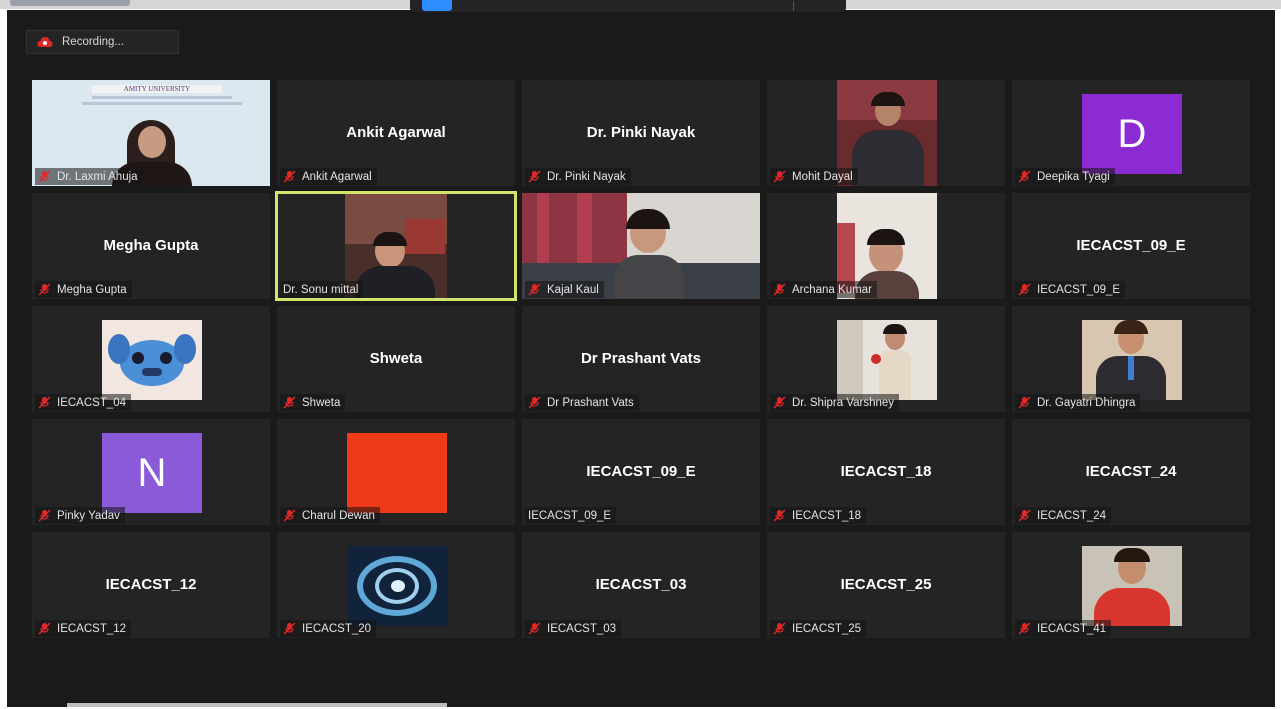 The height and width of the screenshot is (709, 1281). I want to click on zoom-logo-icon, so click(437, 5).